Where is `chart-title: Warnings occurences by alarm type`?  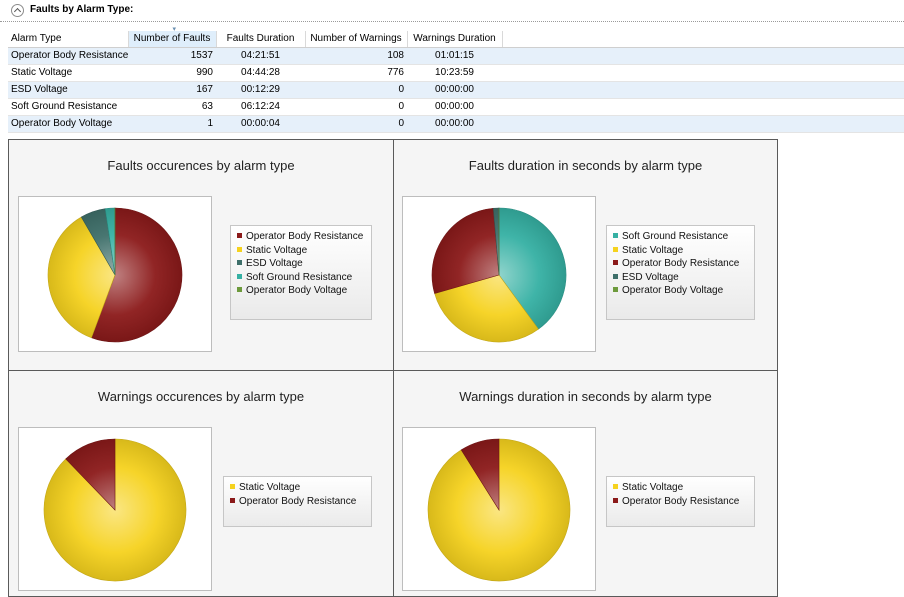
chart-title: Warnings occurences by alarm type is located at coordinates (201, 396).